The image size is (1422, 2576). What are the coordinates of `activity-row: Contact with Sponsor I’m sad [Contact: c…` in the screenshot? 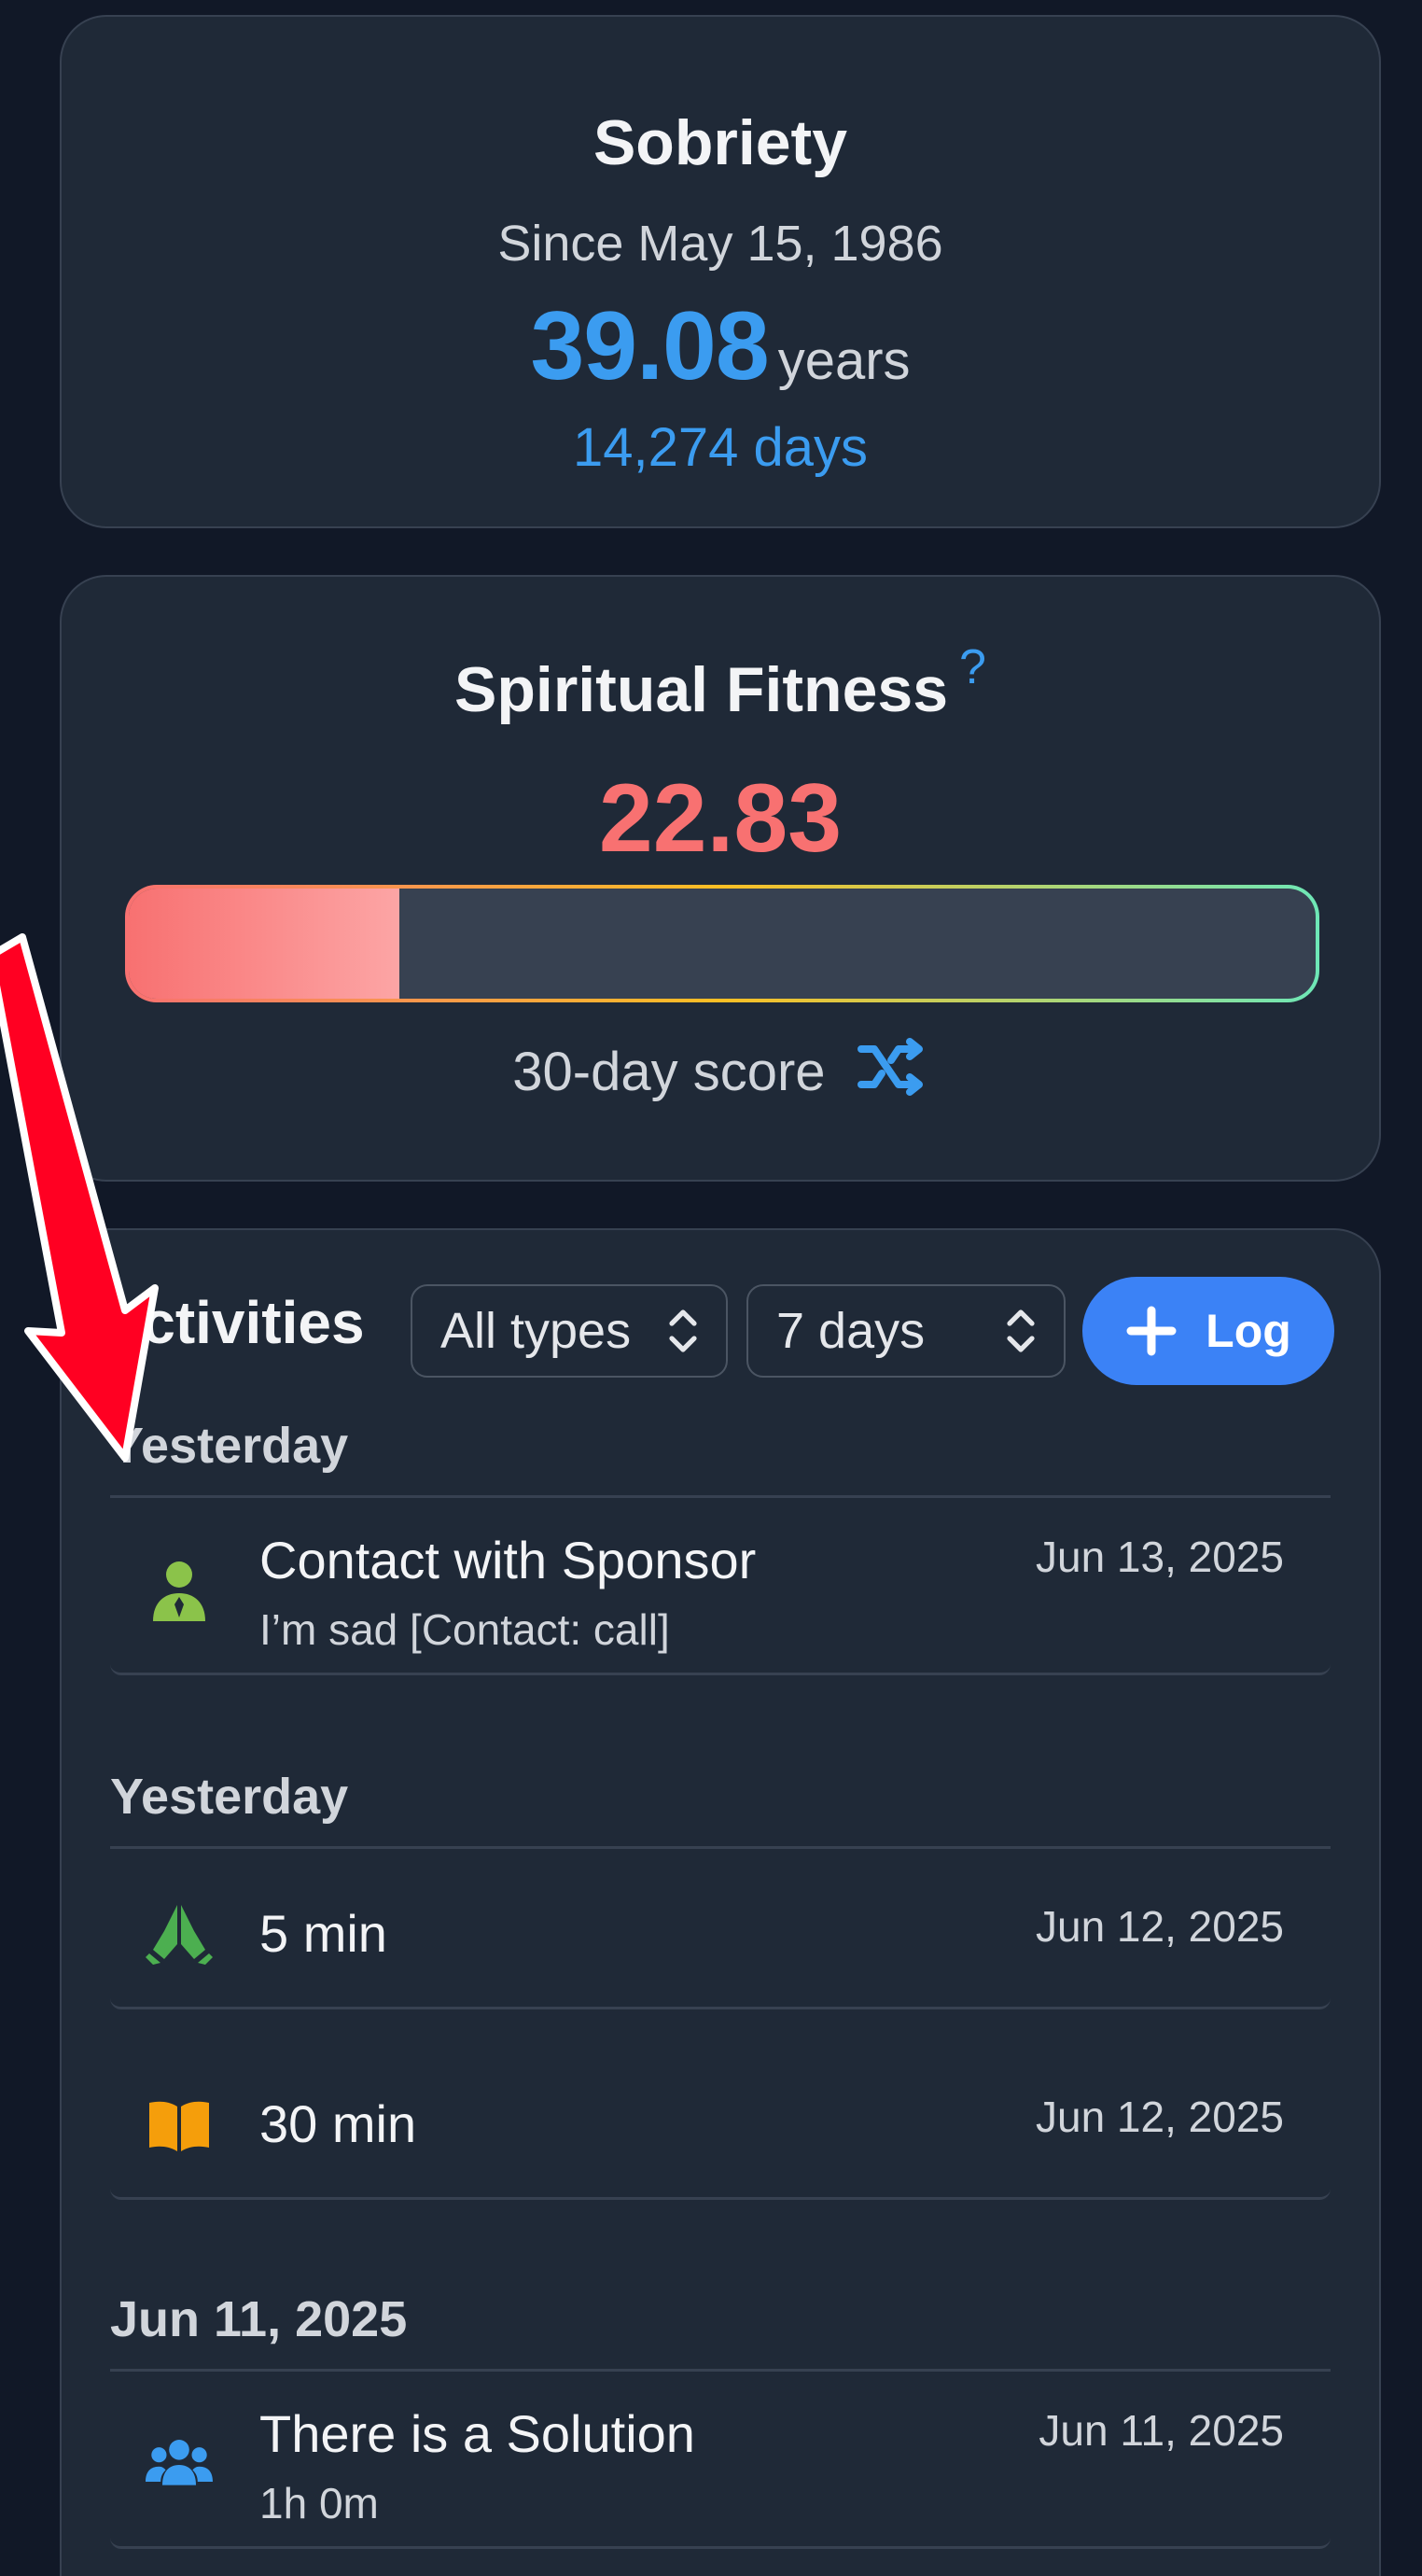 It's located at (720, 1586).